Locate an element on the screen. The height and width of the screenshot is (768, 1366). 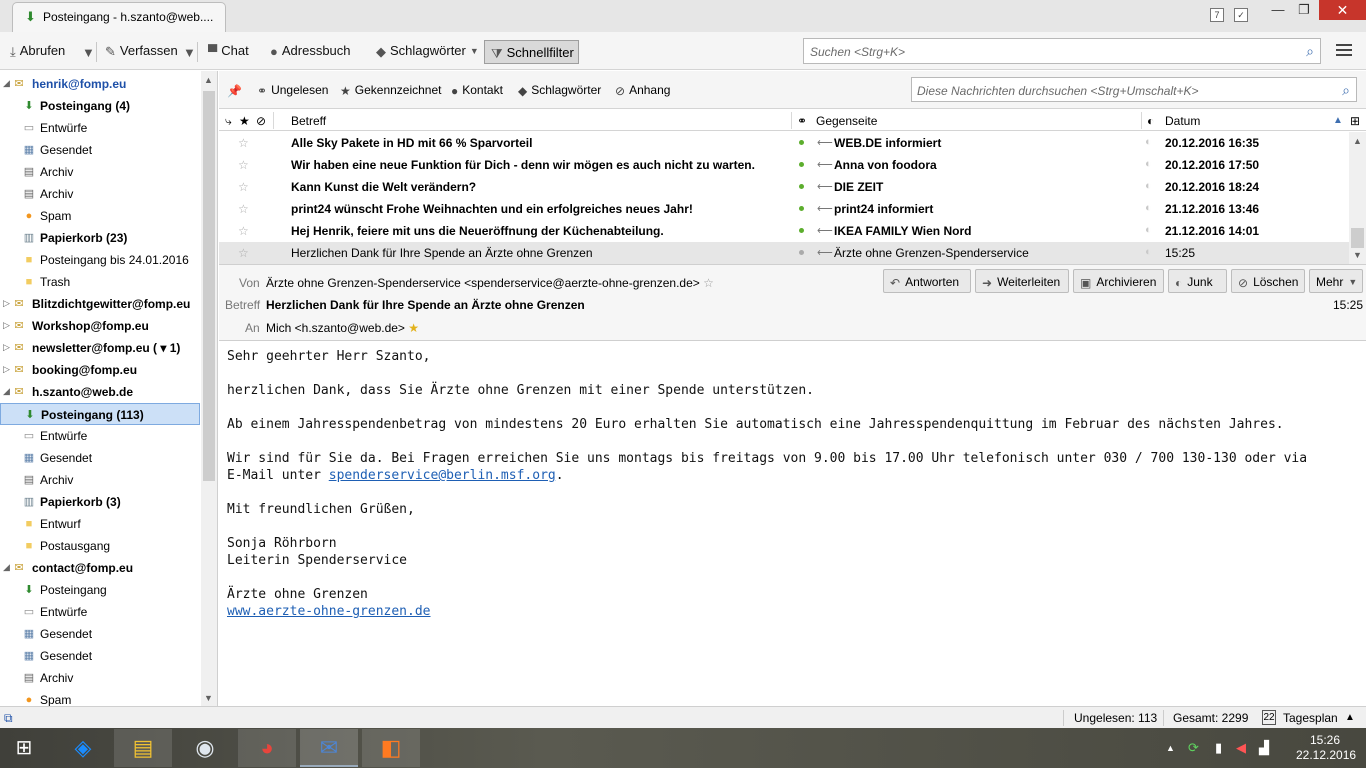
dropbox-icon: ◈ is located at coordinates (83, 748).